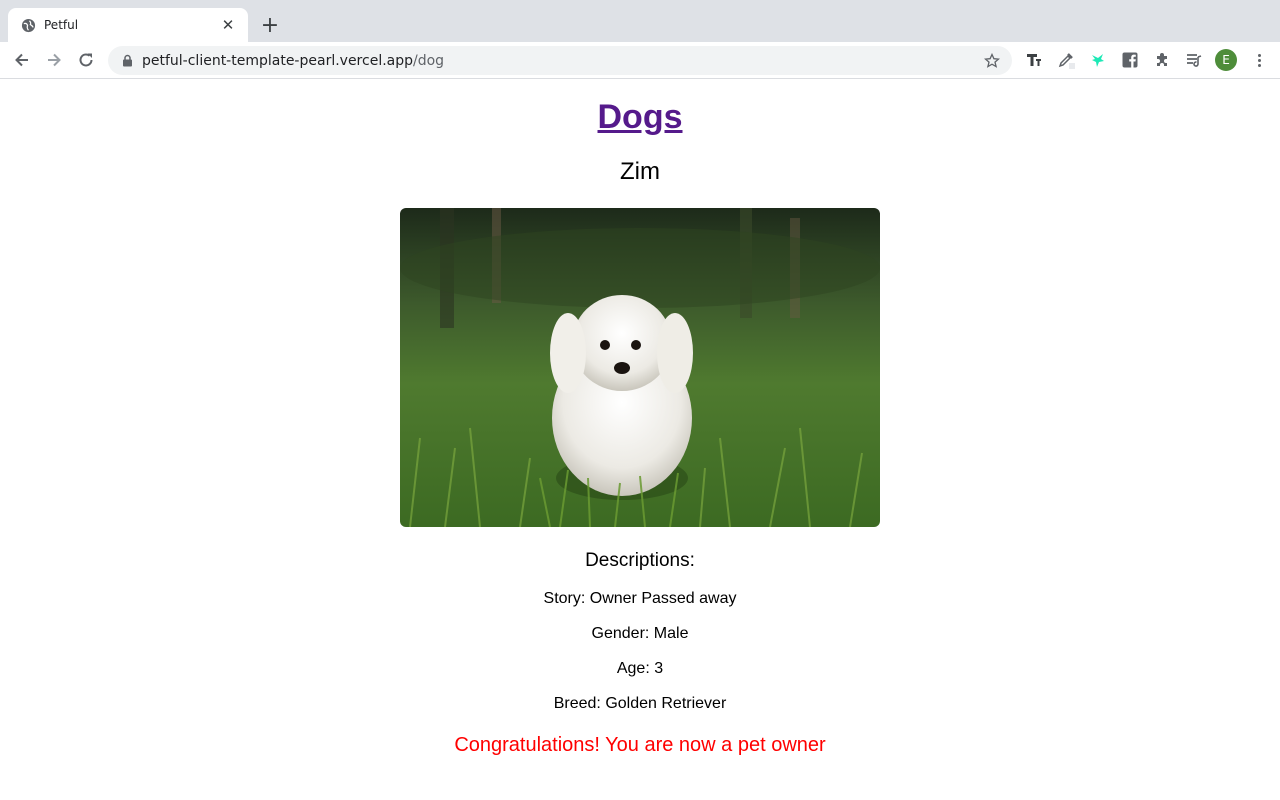 The image size is (1280, 800). What do you see at coordinates (270, 25) in the screenshot?
I see `new-tab-button: +` at bounding box center [270, 25].